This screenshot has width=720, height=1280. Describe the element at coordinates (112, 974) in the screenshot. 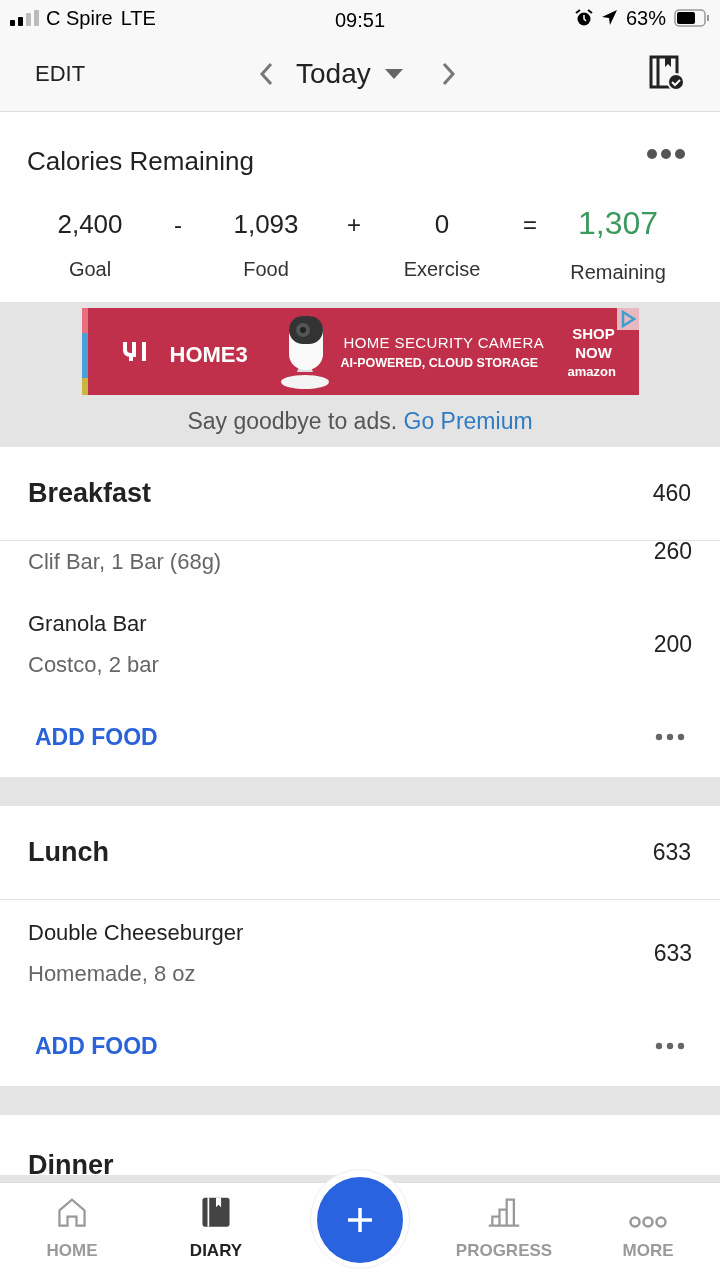

I see `food-description: Homemade, 8 oz` at that location.